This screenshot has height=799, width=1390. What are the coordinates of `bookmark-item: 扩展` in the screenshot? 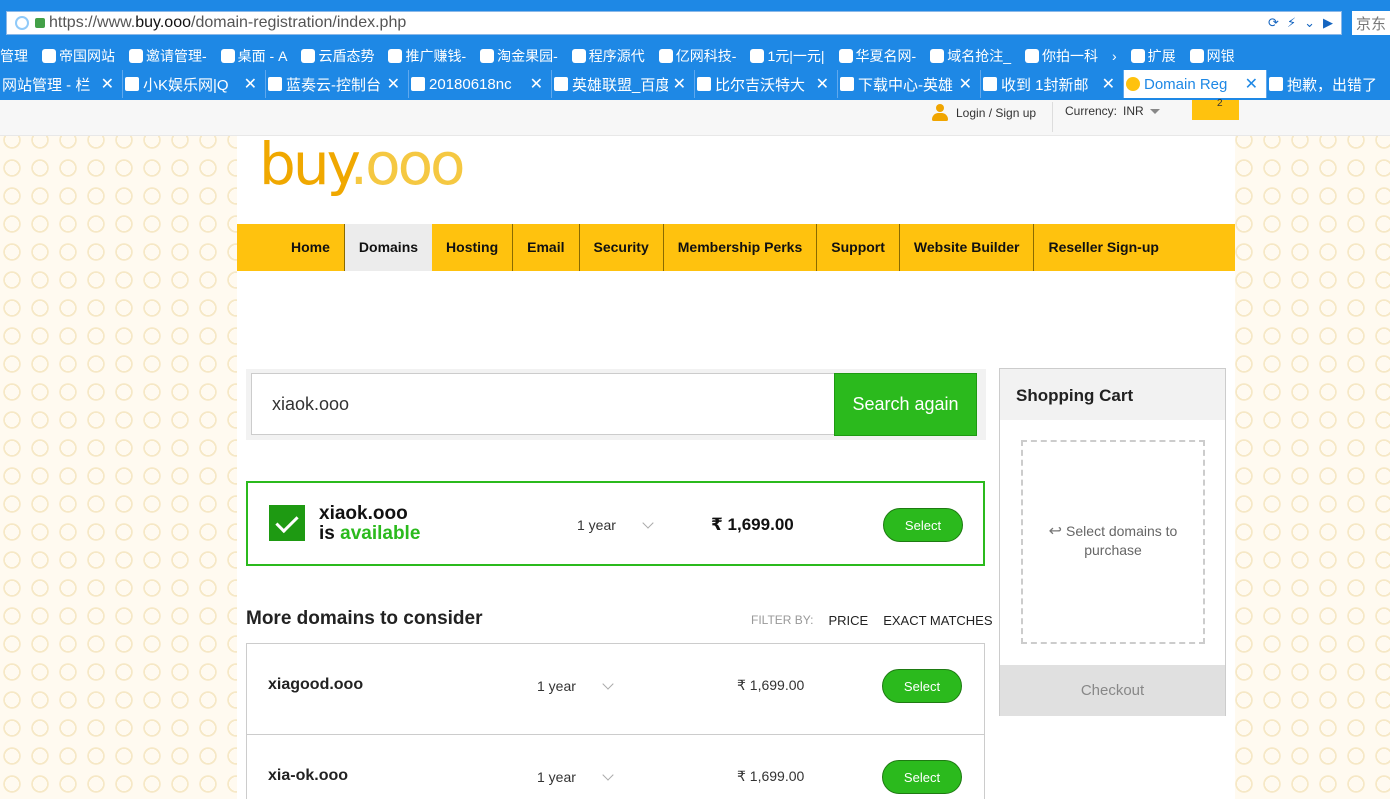 It's located at (1153, 56).